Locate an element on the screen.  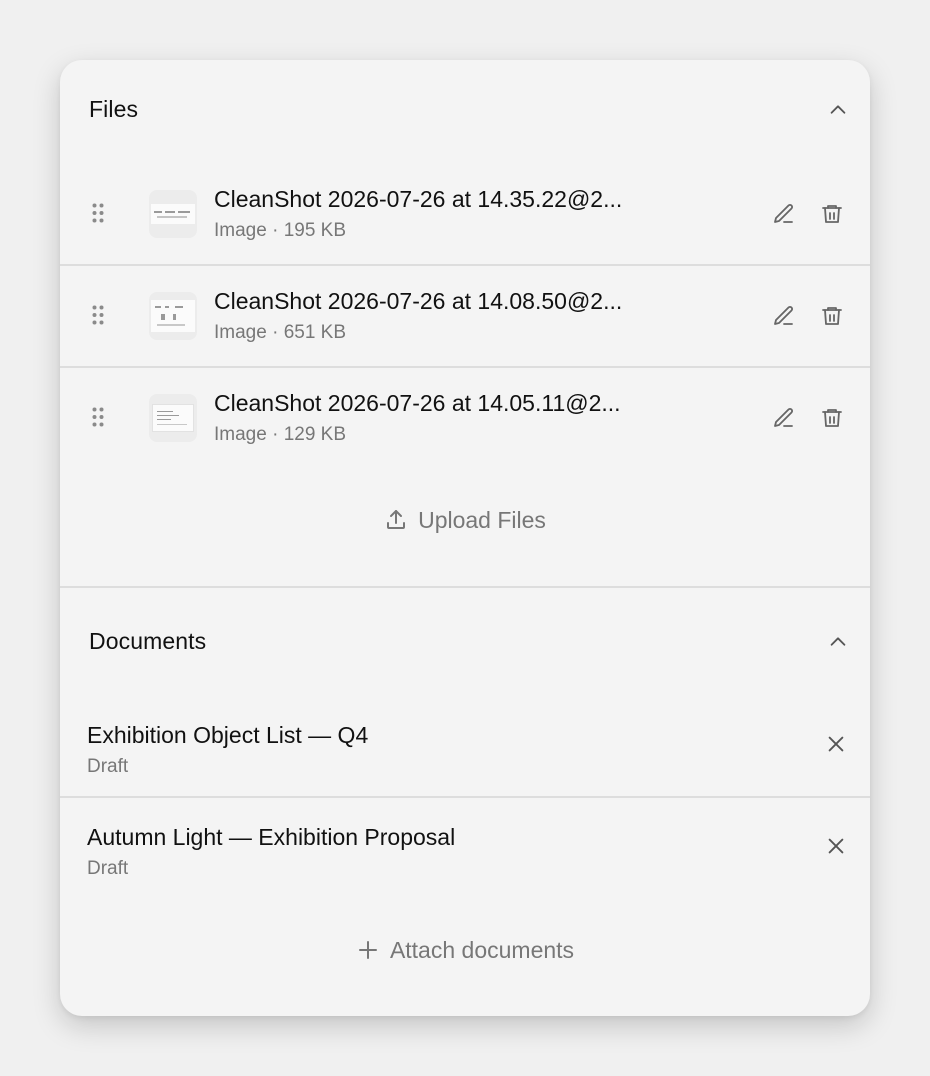
document-title: Autumn Light — Exhibition Proposal is located at coordinates (271, 837).